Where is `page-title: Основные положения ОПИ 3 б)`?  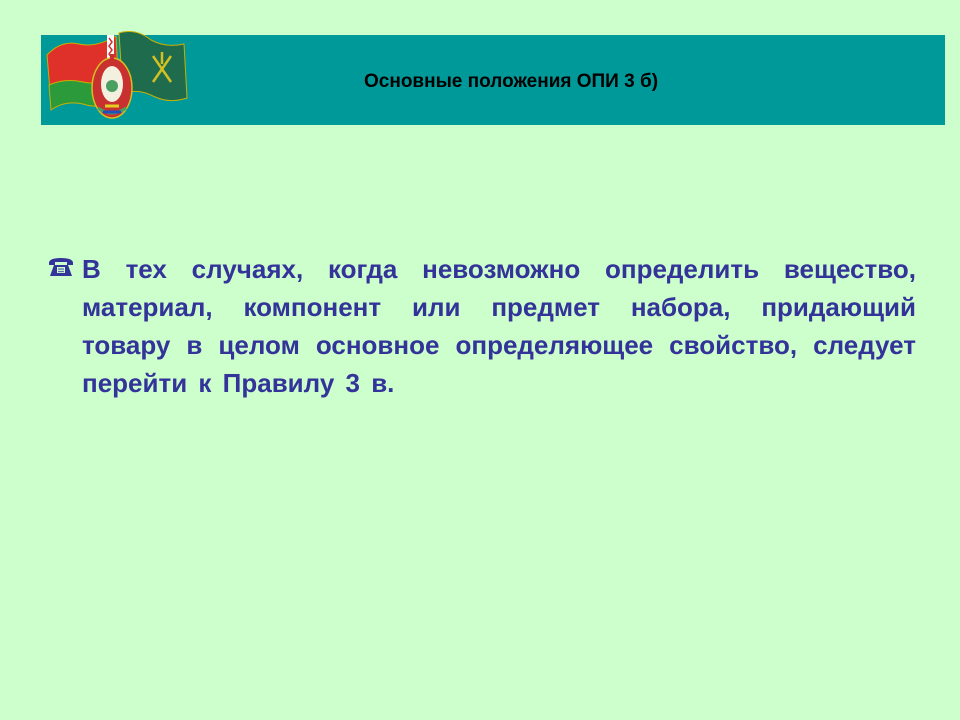
page-title: Основные положения ОПИ 3 б) is located at coordinates (511, 81).